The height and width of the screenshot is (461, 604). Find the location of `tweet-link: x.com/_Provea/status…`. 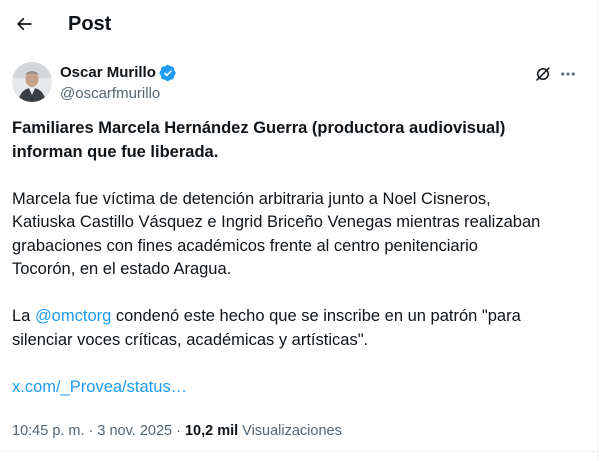

tweet-link: x.com/_Provea/status… is located at coordinates (99, 387).